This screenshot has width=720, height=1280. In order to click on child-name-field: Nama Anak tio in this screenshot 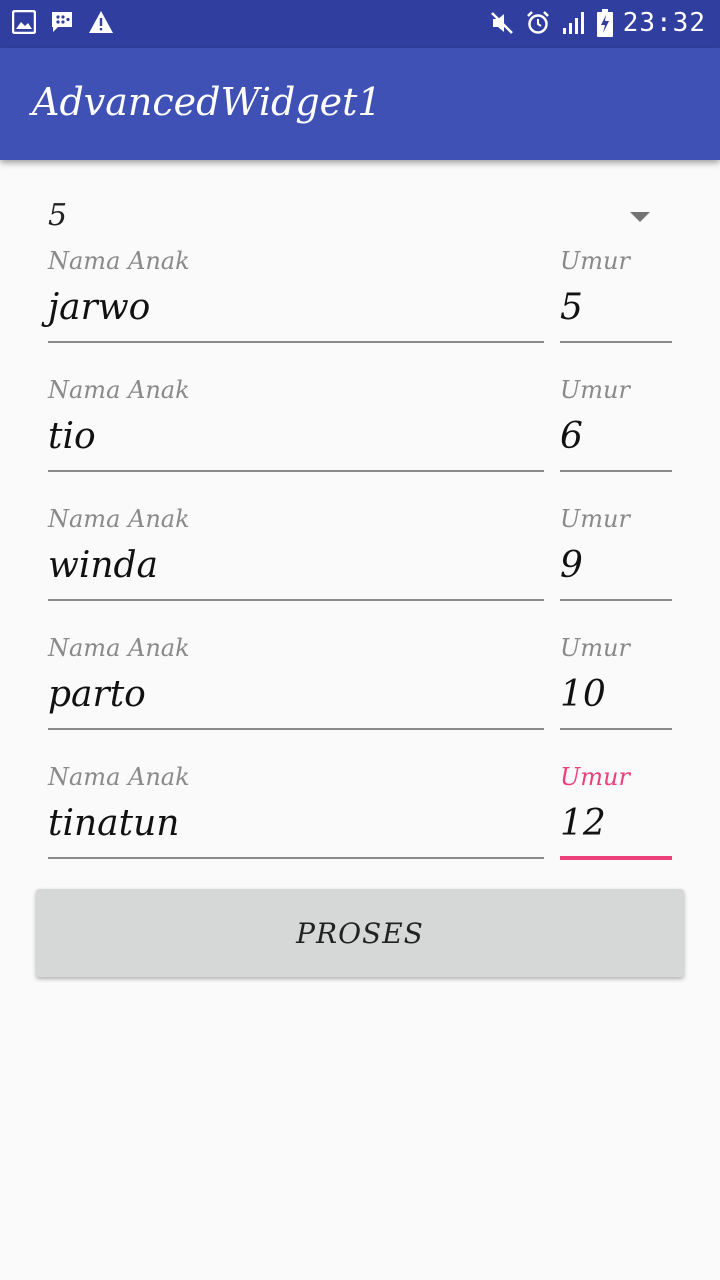, I will do `click(296, 440)`.